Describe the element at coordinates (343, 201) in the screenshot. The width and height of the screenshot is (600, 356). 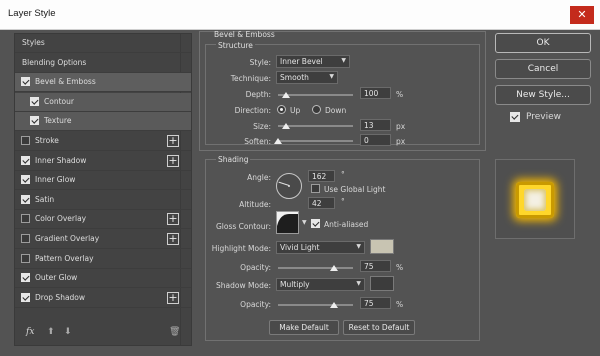
I see `altitude-unit: °` at that location.